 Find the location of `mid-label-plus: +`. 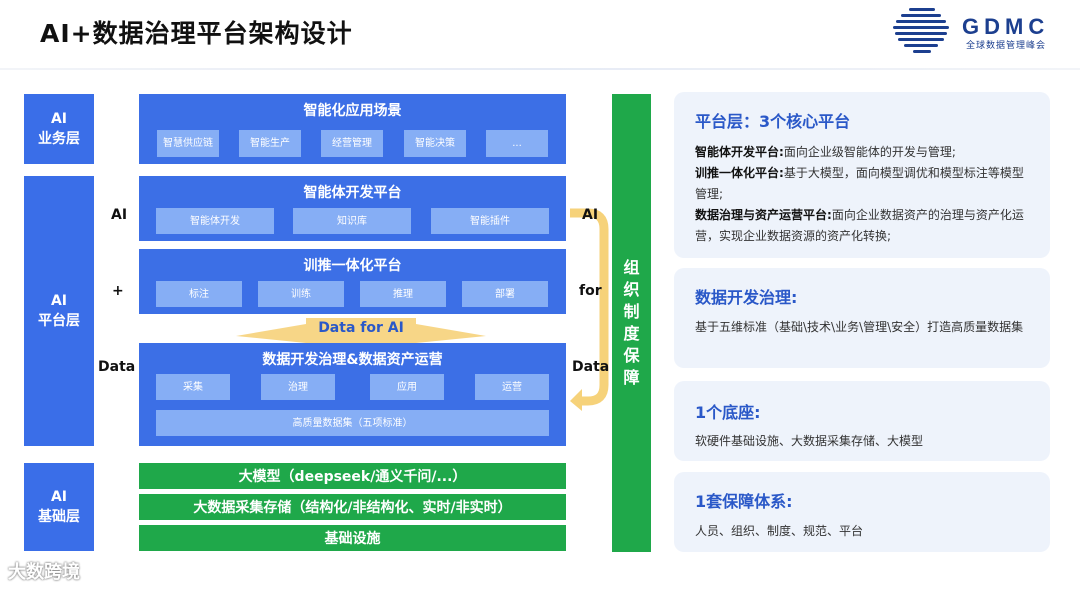

mid-label-plus: + is located at coordinates (118, 291).